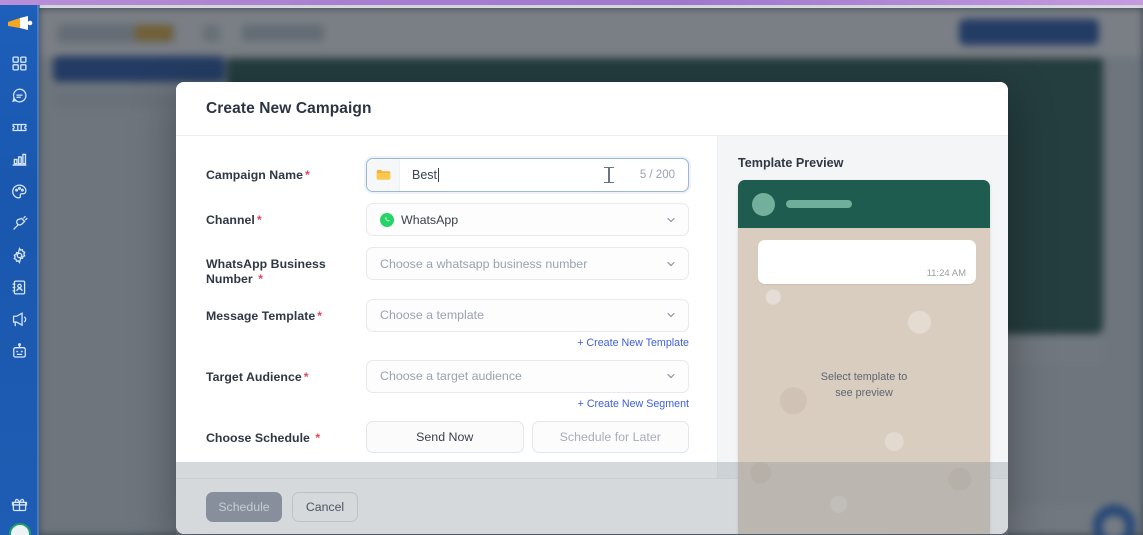 The image size is (1143, 535). Describe the element at coordinates (445, 436) in the screenshot. I see `send-now-option: Send Now` at that location.